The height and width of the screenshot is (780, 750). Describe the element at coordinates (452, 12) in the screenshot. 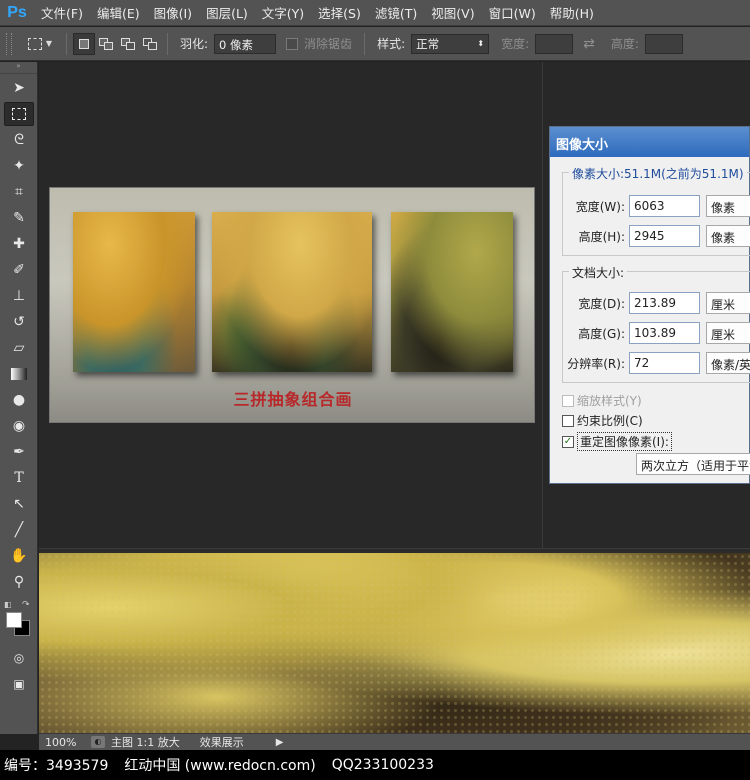

I see `menu-view: 视图(V)` at that location.